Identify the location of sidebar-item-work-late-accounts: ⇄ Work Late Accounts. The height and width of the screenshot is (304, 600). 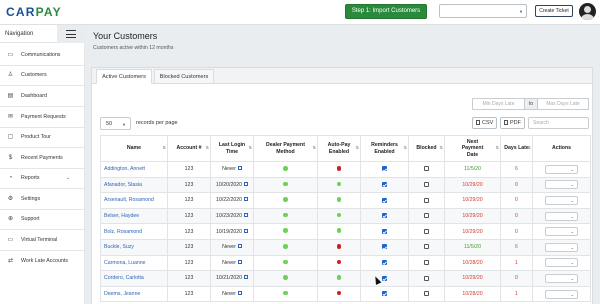
(42, 261).